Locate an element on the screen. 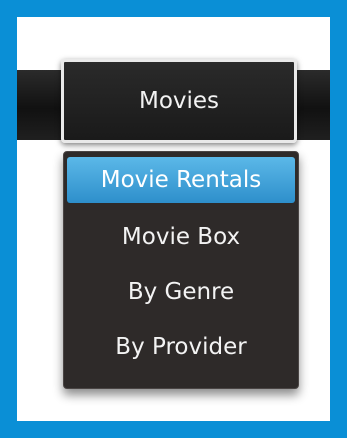 Image resolution: width=347 pixels, height=438 pixels. menu-item-label: By Provider is located at coordinates (181, 347).